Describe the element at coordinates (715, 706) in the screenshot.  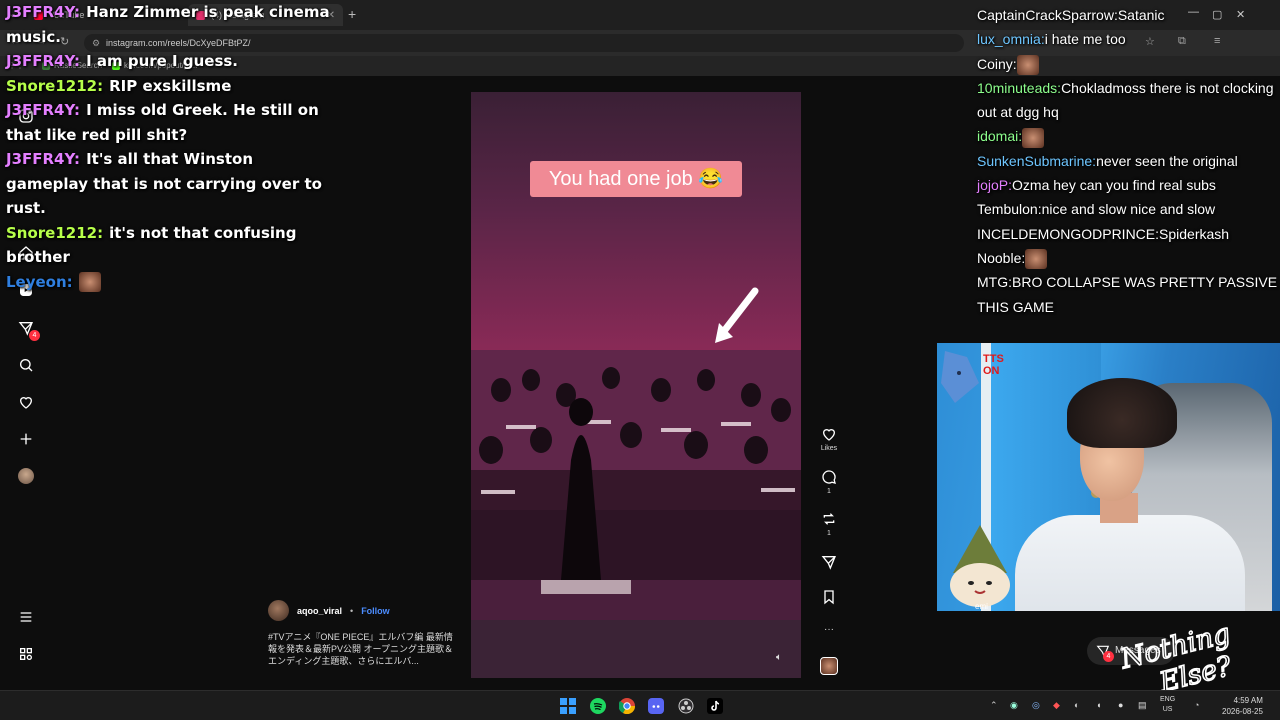
I see `tiktok-icon` at that location.